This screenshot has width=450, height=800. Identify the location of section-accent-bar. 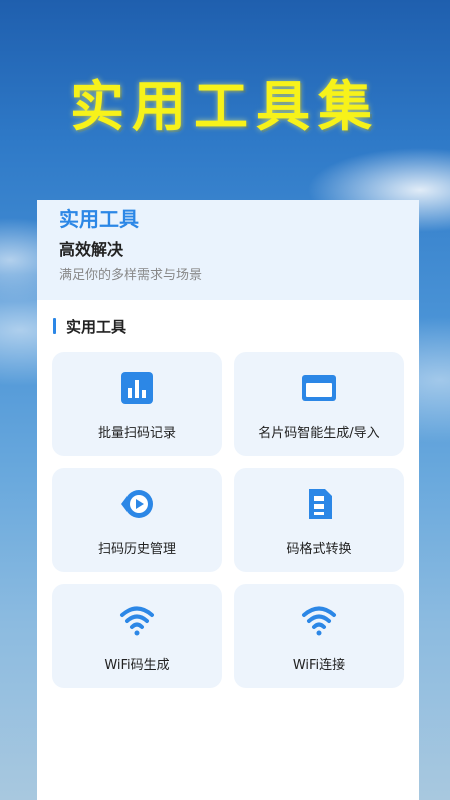
(54, 326).